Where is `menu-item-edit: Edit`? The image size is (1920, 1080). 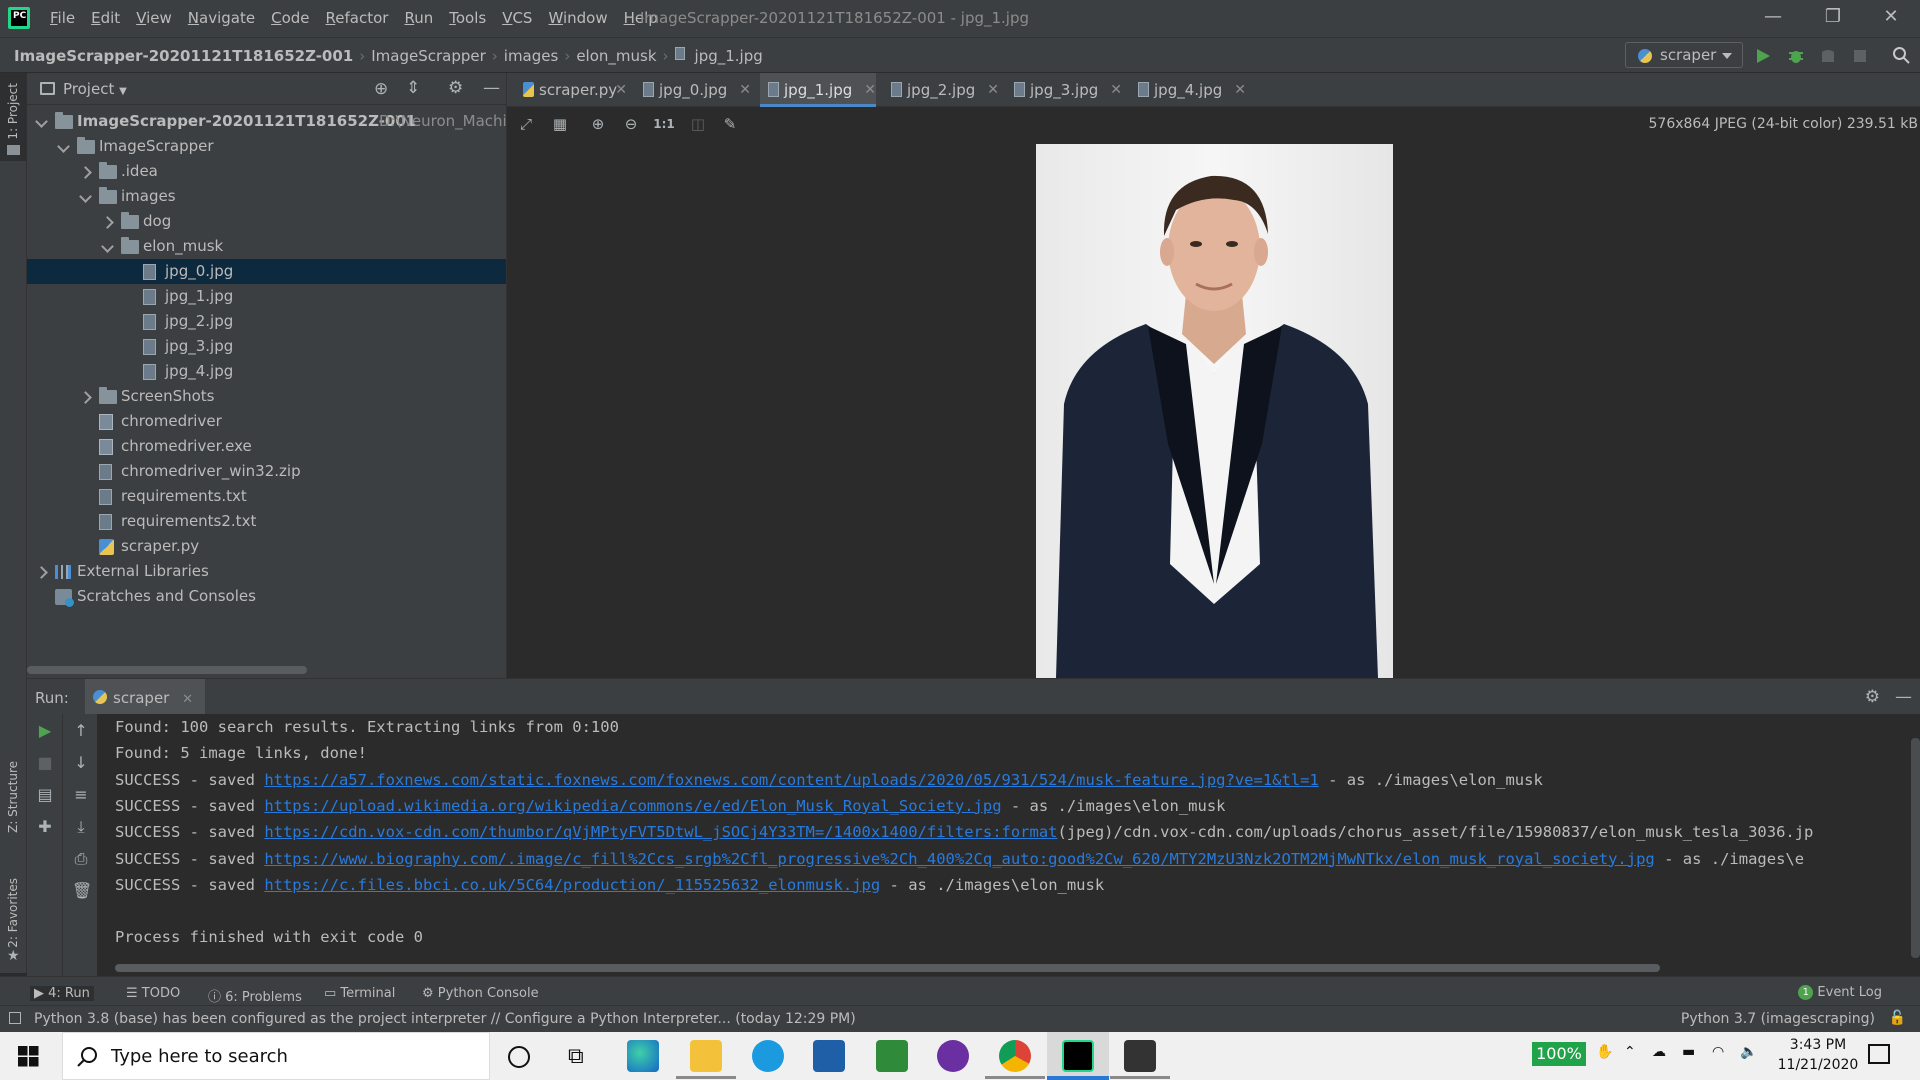 menu-item-edit: Edit is located at coordinates (105, 18).